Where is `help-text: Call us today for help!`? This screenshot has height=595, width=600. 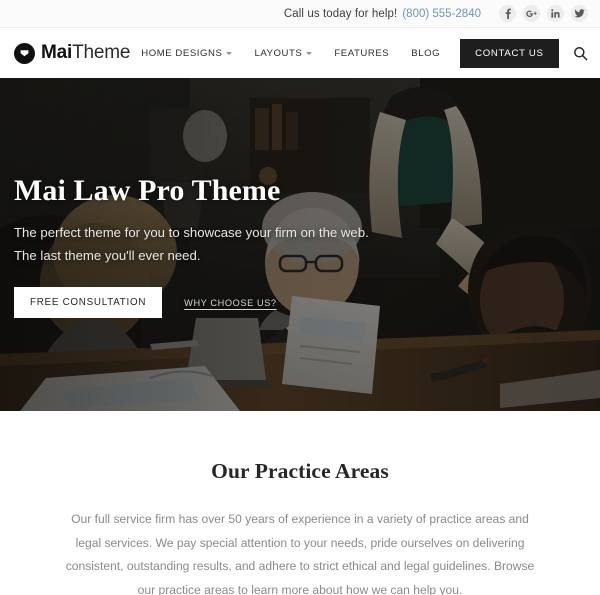
help-text: Call us today for help! is located at coordinates (340, 13).